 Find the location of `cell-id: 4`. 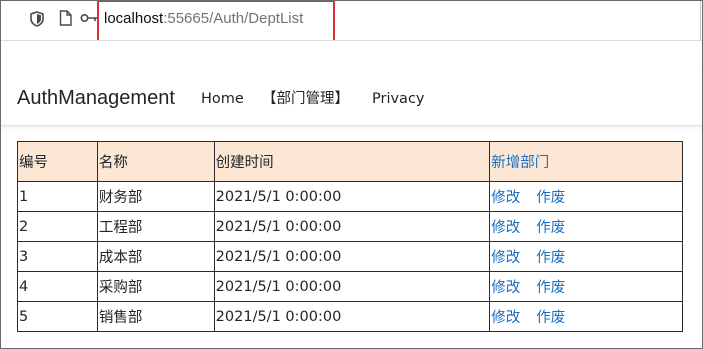

cell-id: 4 is located at coordinates (57, 286).